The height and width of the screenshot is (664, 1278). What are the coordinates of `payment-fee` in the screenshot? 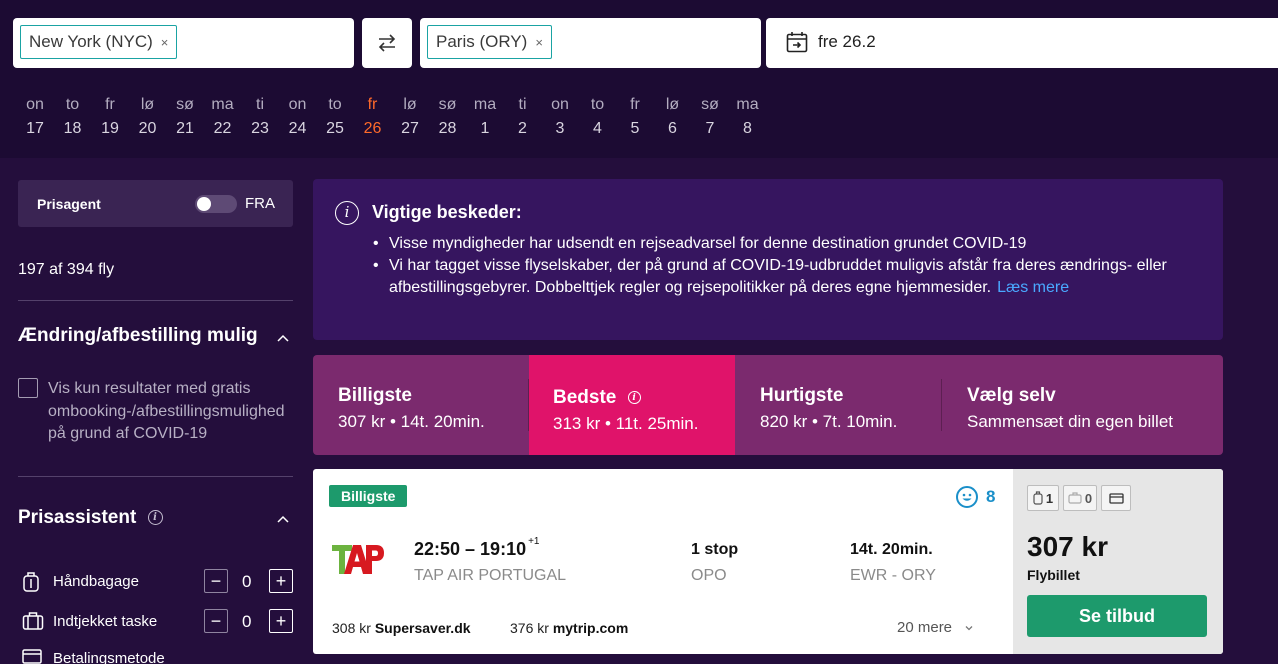 It's located at (1116, 498).